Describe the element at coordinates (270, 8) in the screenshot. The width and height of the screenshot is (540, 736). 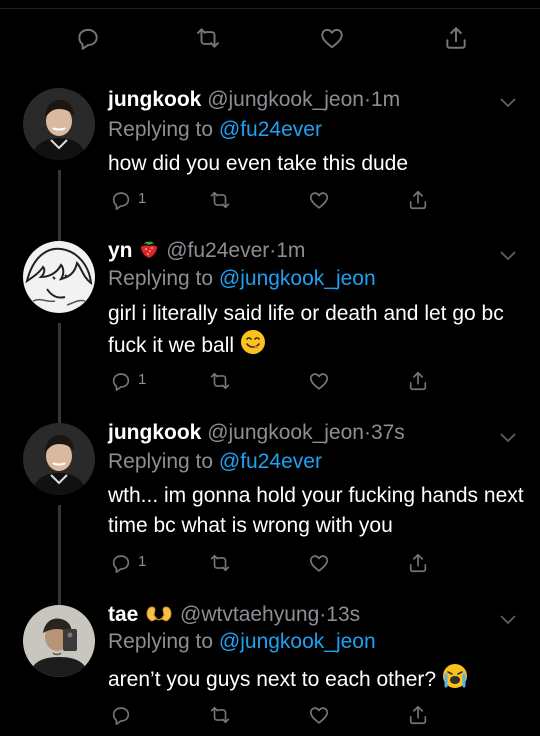
I see `top-divider` at that location.